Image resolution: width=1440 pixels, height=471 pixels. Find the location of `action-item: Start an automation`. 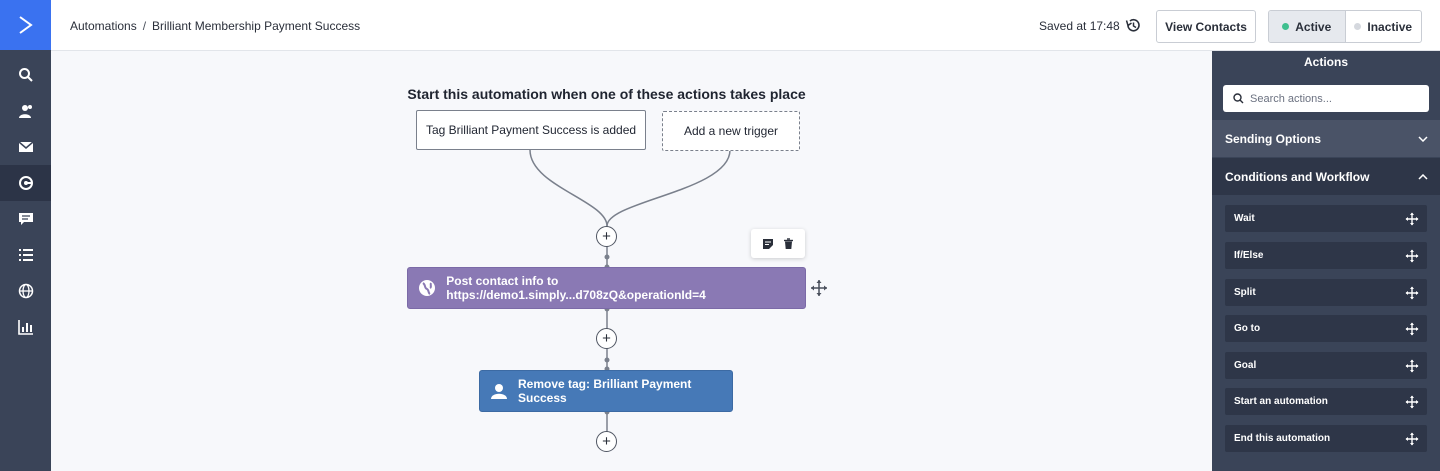

action-item: Start an automation is located at coordinates (1326, 401).